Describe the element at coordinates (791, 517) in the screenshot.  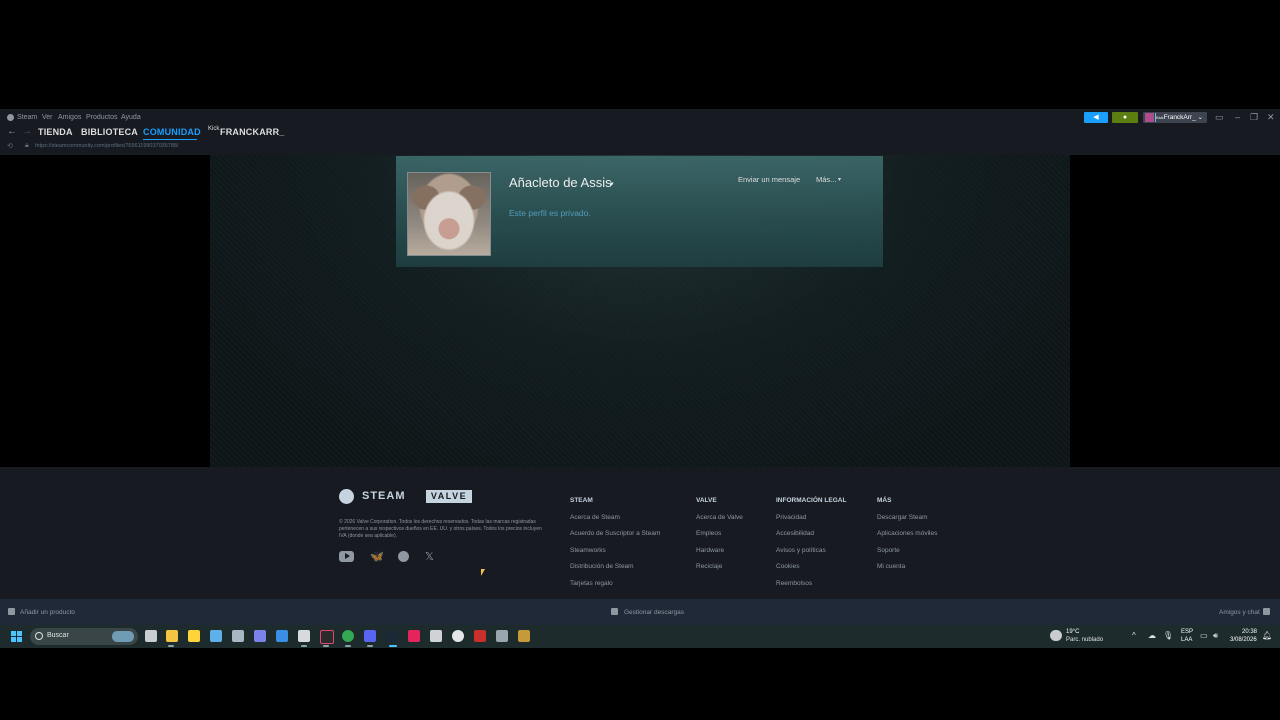
I see `footer-link: Privacidad` at that location.